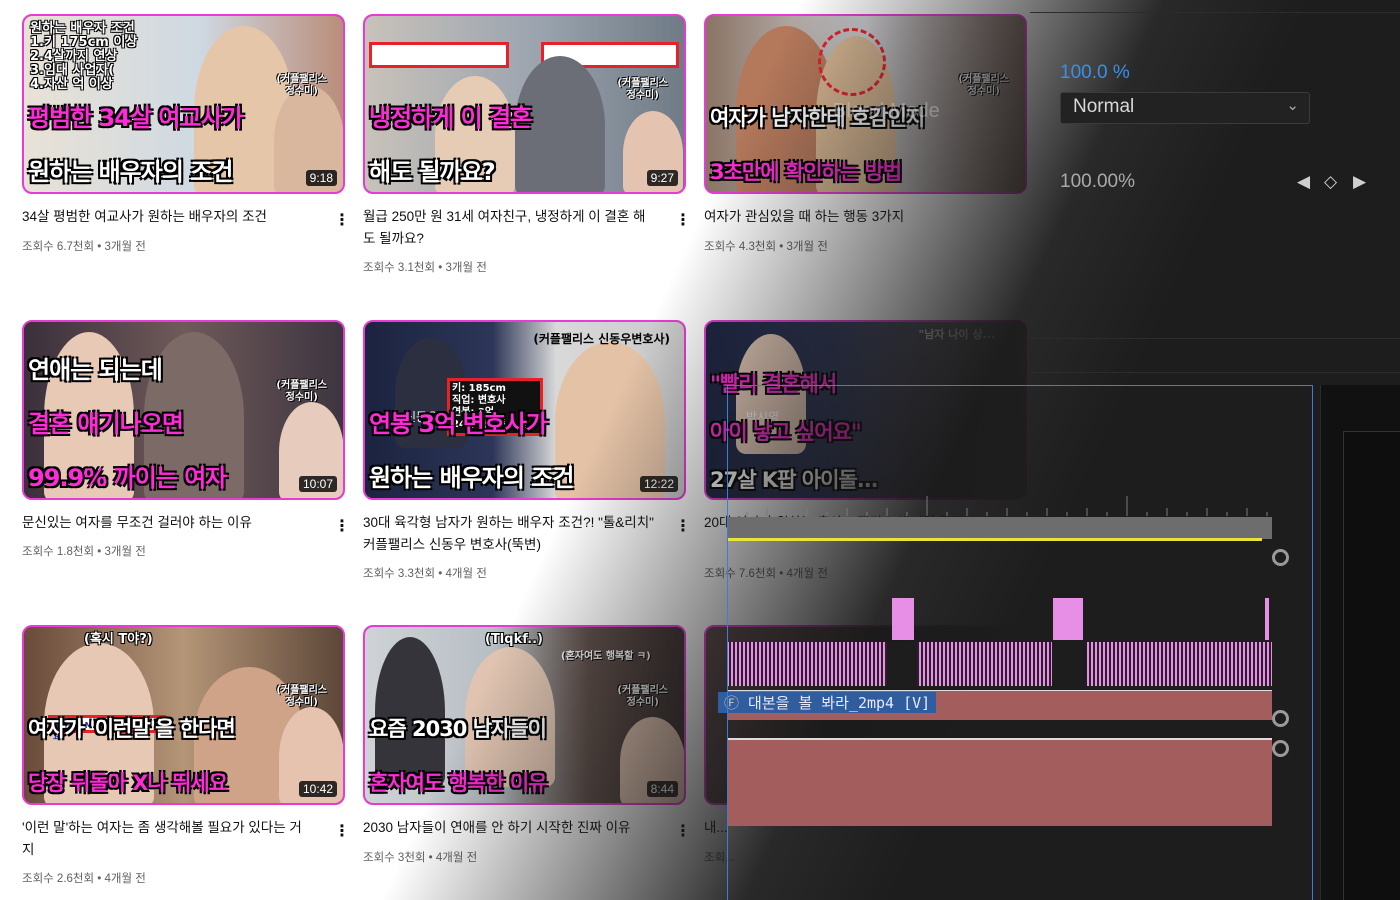  Describe the element at coordinates (727, 642) in the screenshot. I see `playhead-line` at that location.